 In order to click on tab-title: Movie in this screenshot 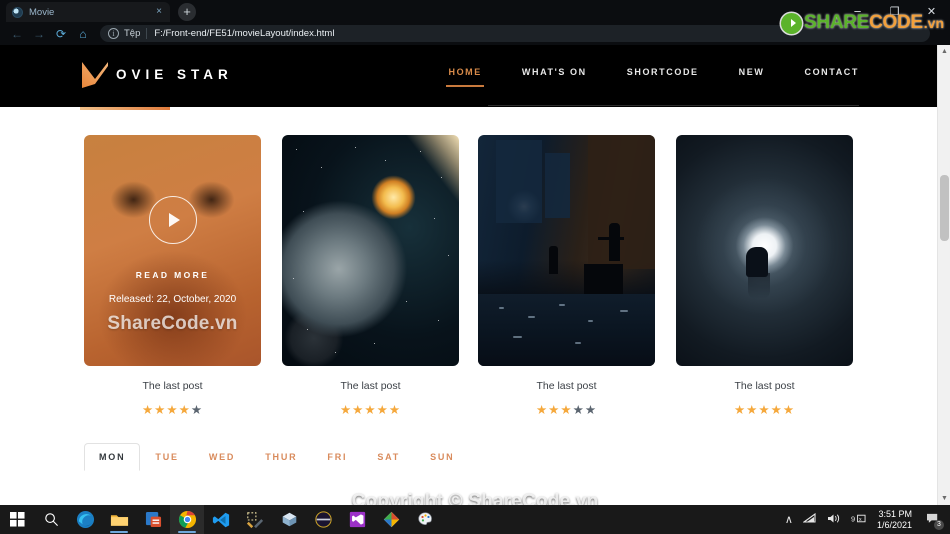, I will do `click(42, 12)`.